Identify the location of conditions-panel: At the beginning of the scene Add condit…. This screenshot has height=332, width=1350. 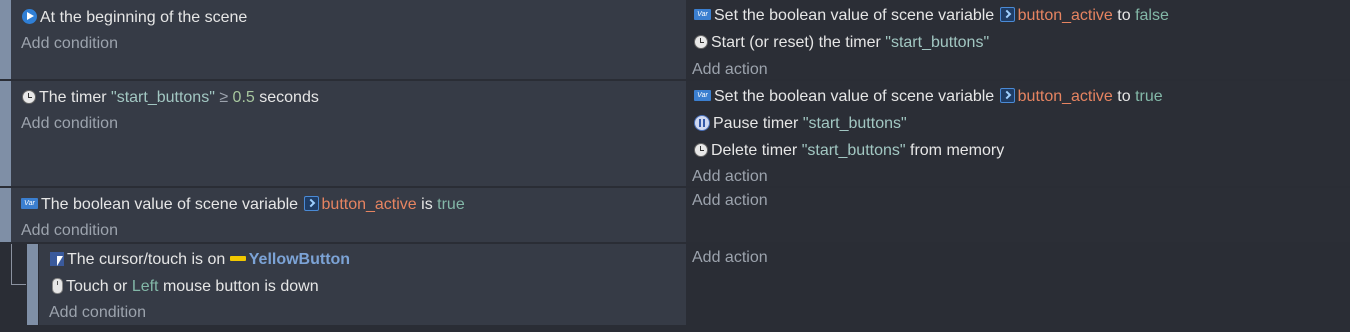
(348, 39).